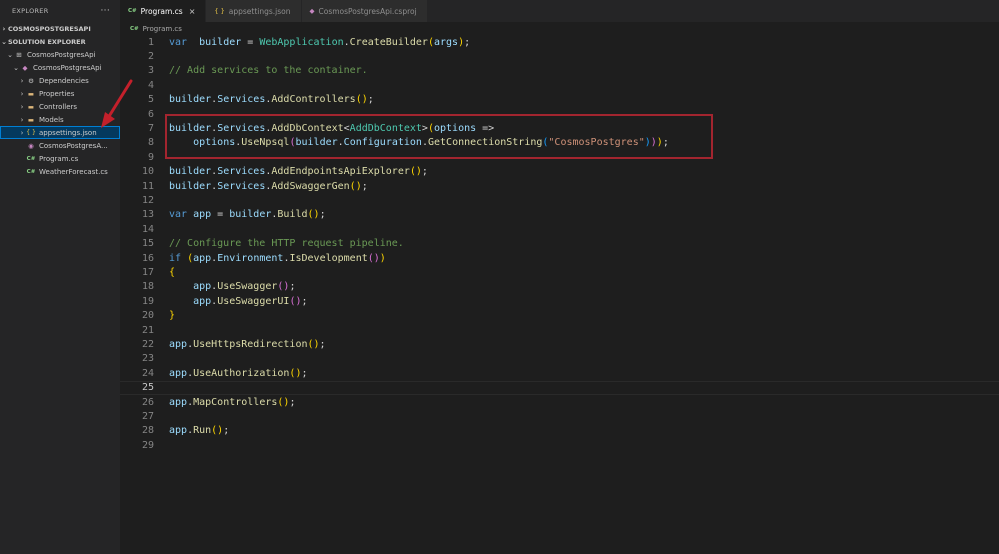  I want to click on tree-item-label: Models, so click(51, 119).